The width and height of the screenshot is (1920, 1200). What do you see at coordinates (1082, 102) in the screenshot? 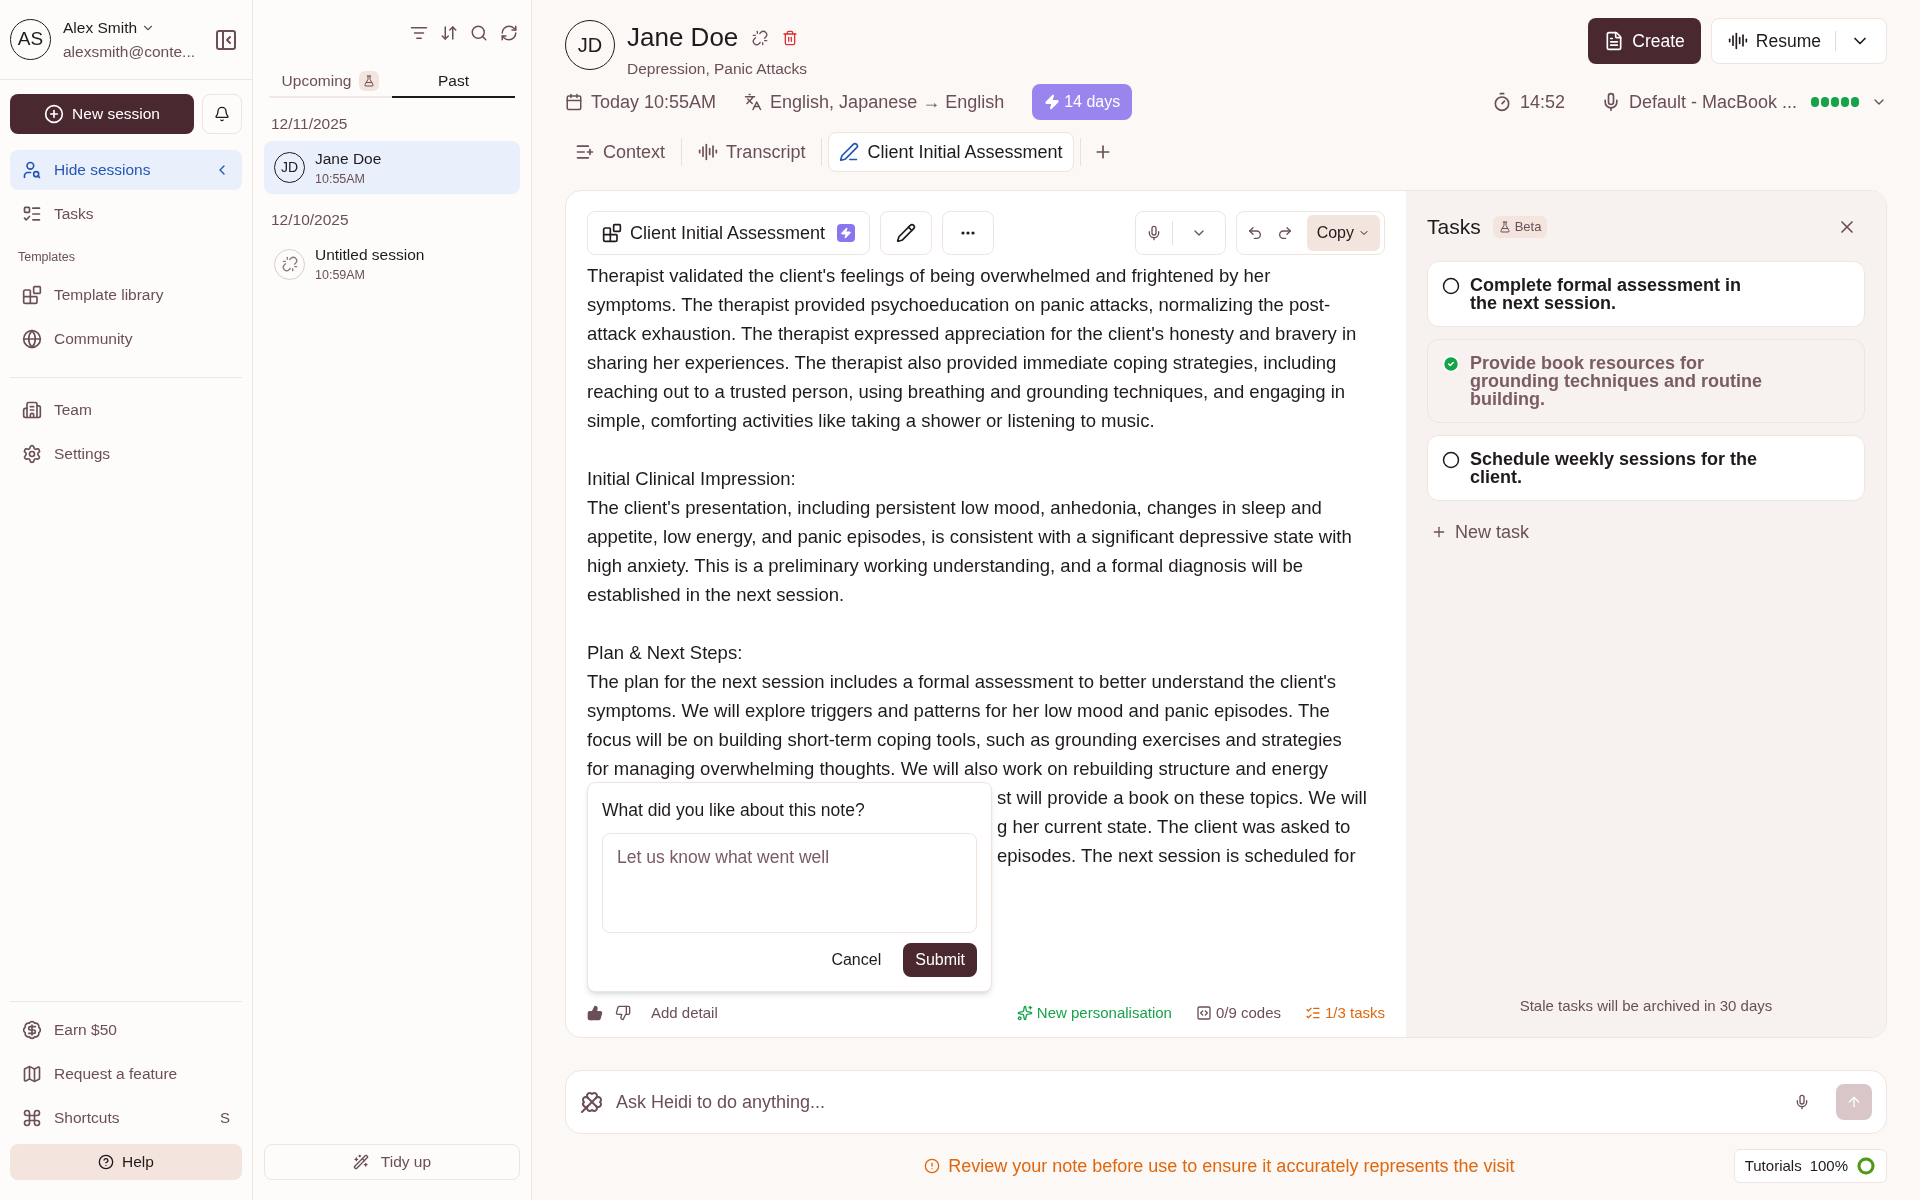
I see `days-badge: 14 days` at bounding box center [1082, 102].